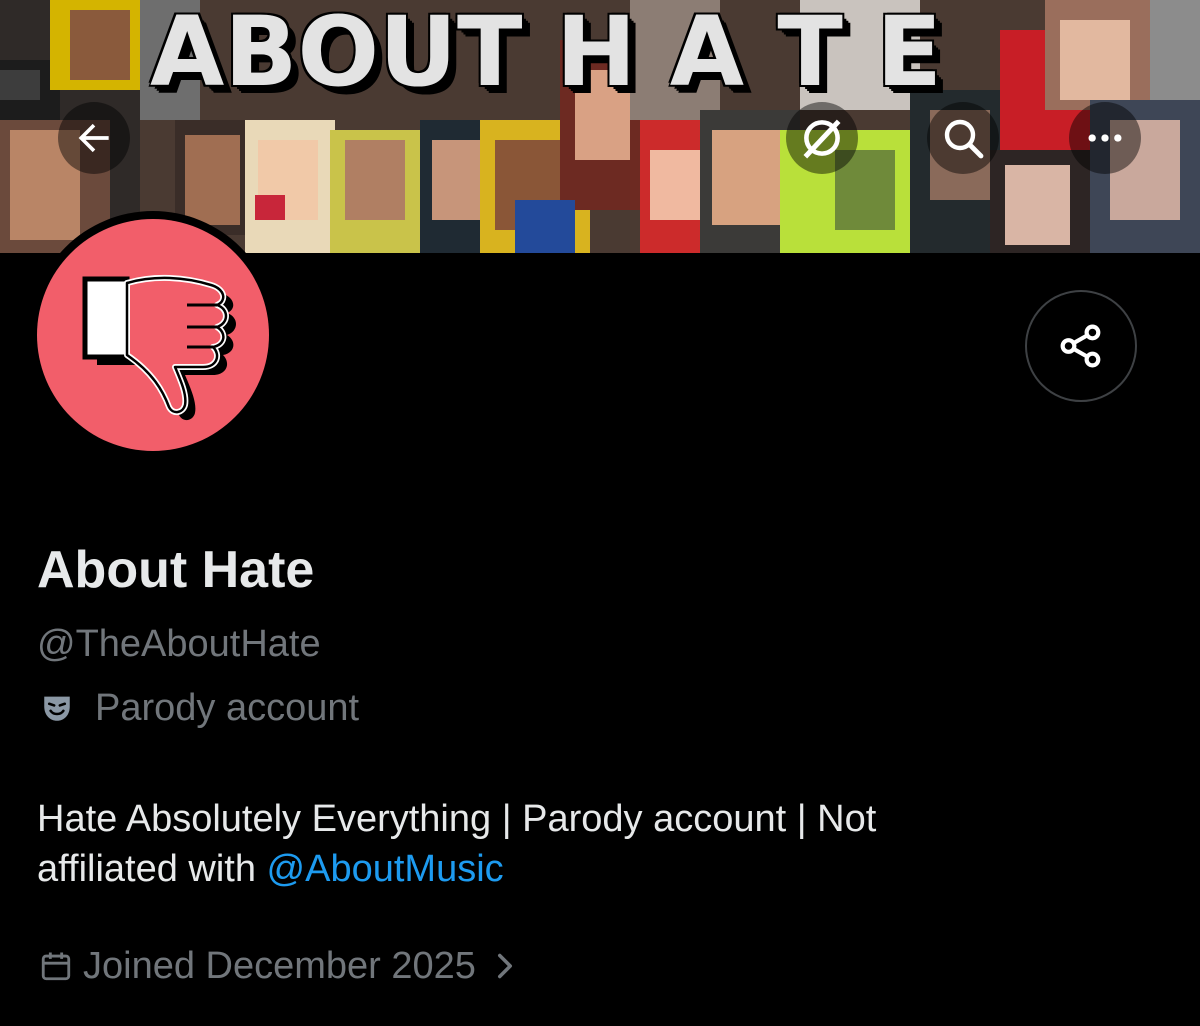 Image resolution: width=1200 pixels, height=1026 pixels. I want to click on joined-date: Joined December 2025, so click(276, 966).